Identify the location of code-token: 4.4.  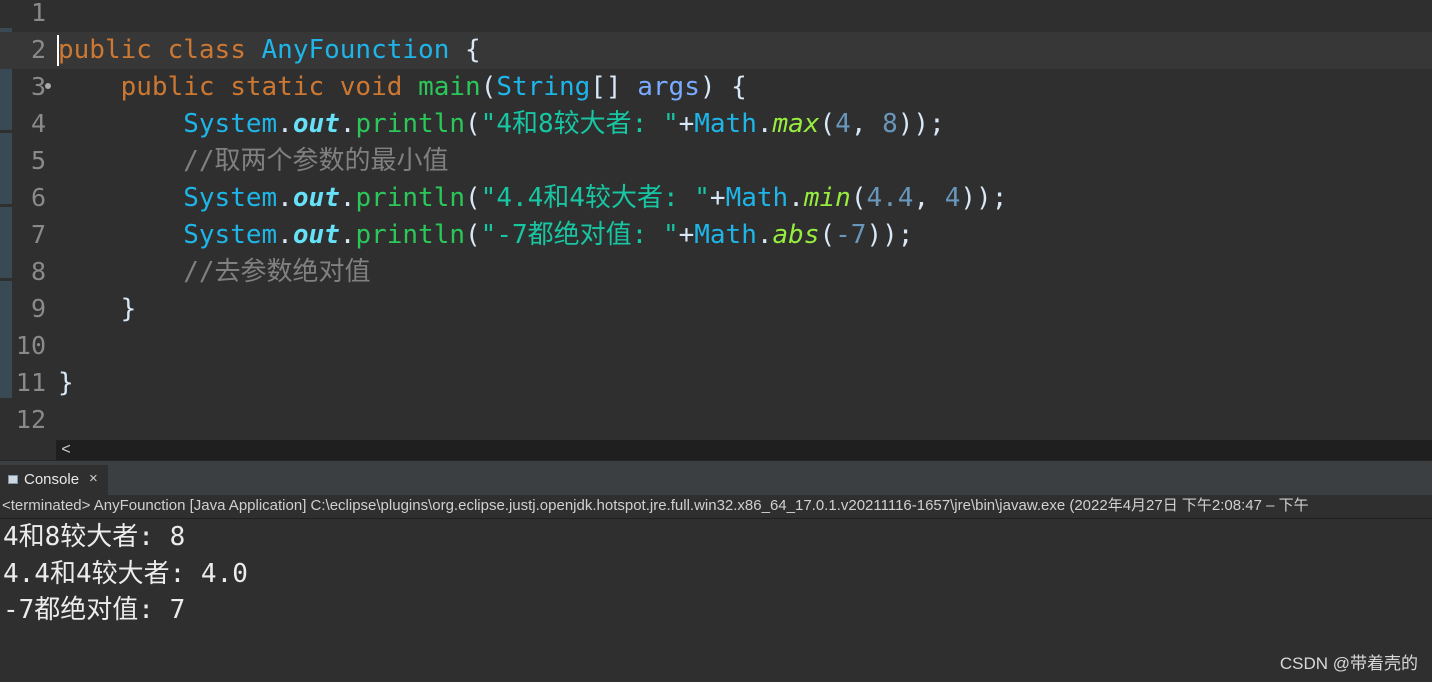
(890, 198).